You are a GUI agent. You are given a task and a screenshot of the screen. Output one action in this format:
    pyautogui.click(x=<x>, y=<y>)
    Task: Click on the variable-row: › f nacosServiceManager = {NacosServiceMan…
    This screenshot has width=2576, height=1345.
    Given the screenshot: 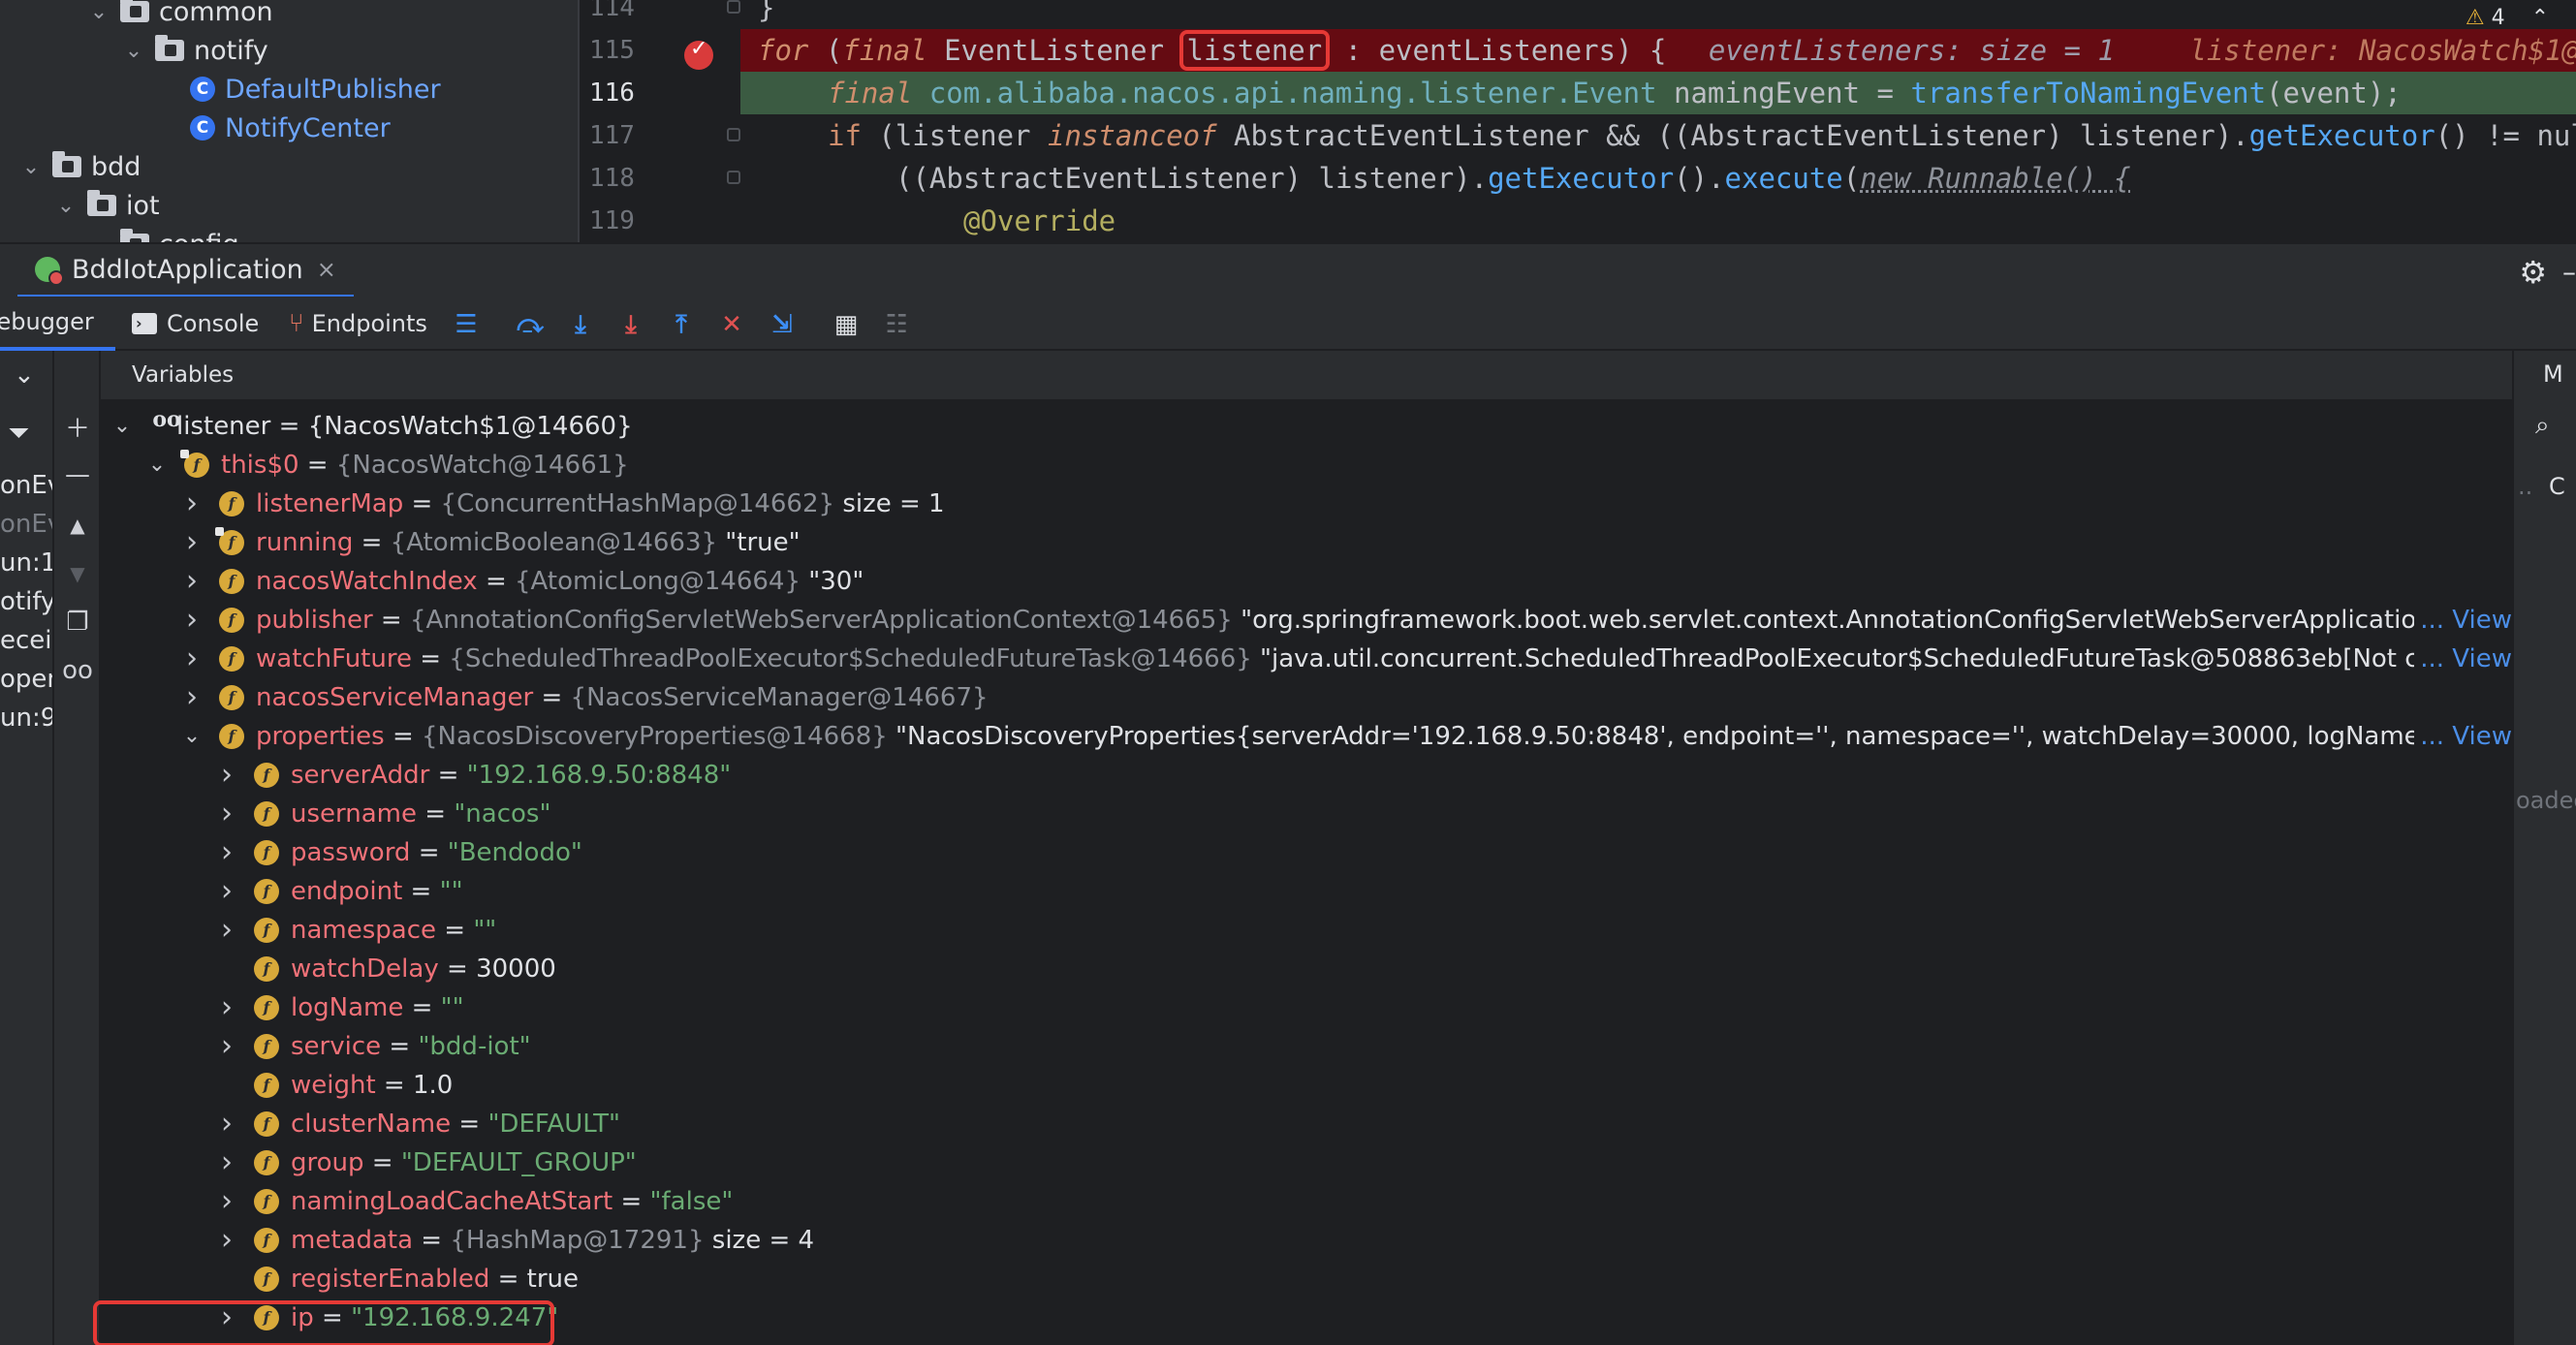 What is the action you would take?
    pyautogui.click(x=1306, y=697)
    